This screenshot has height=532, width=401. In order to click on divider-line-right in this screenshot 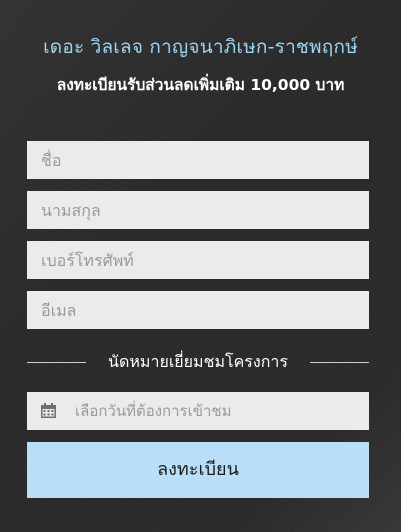, I will do `click(339, 362)`.